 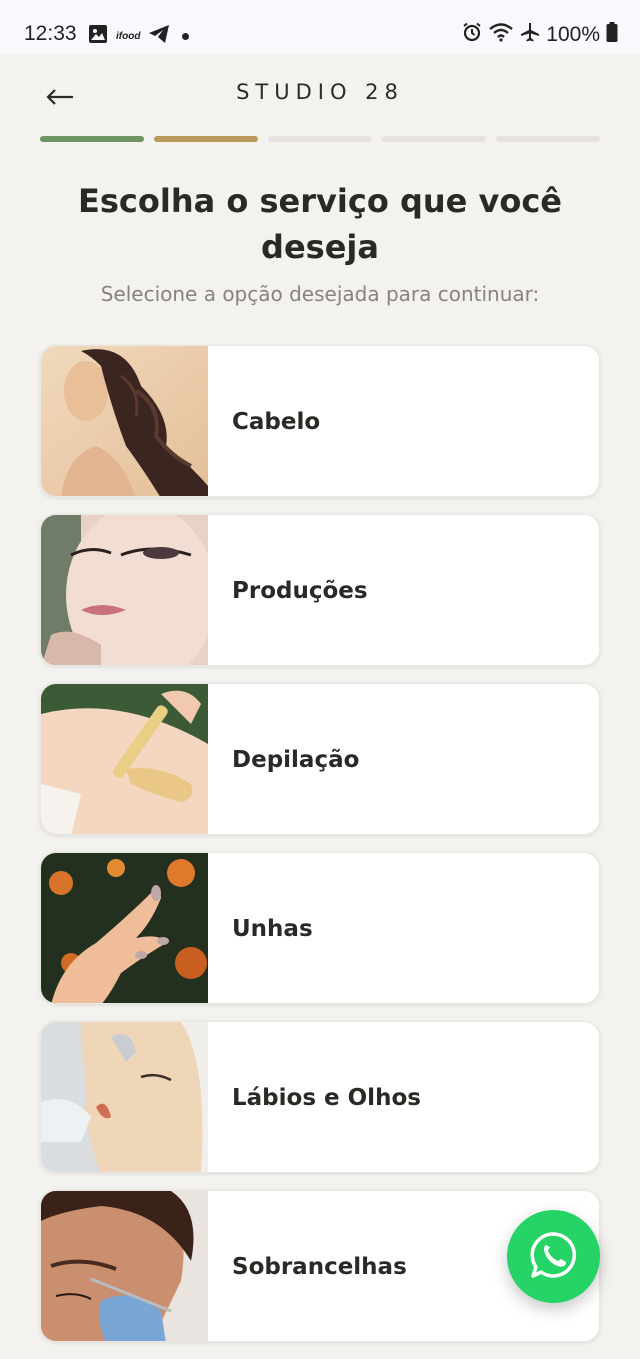 I want to click on service-card-unhas: Unhas, so click(x=320, y=928).